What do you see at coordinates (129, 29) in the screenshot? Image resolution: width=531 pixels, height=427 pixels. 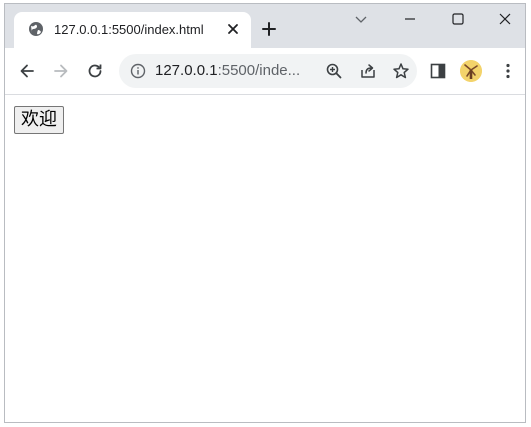 I see `tab-title: 127.0.0.1:5500/index.html` at bounding box center [129, 29].